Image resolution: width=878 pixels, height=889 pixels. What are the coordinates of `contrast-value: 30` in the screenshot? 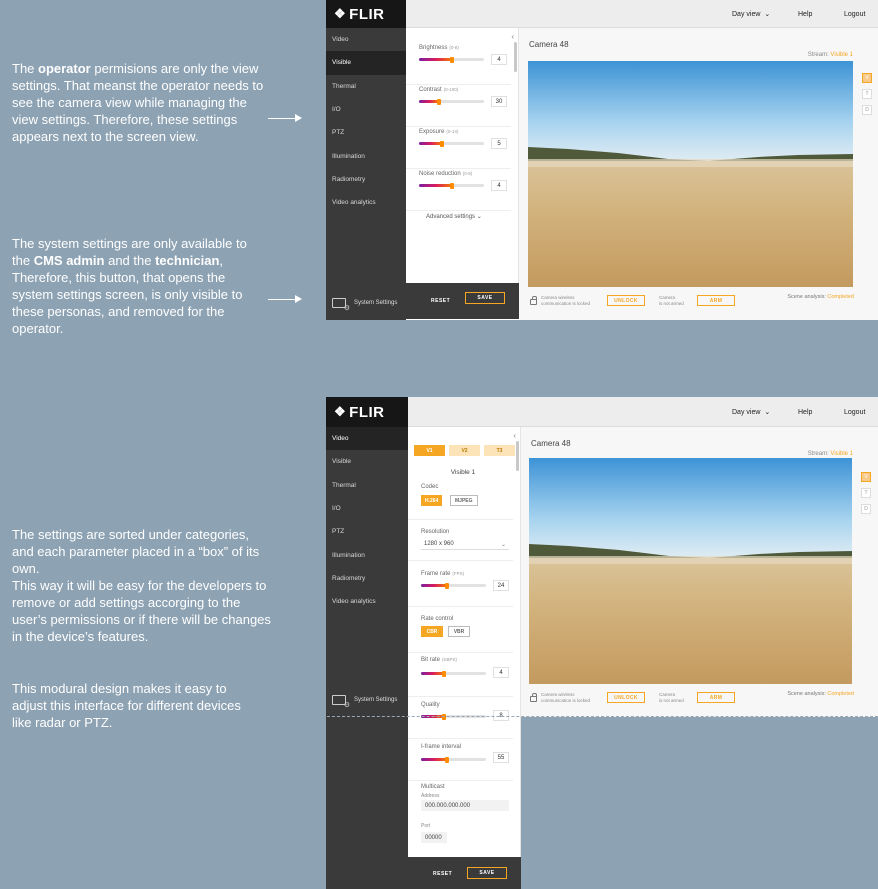 It's located at (499, 101).